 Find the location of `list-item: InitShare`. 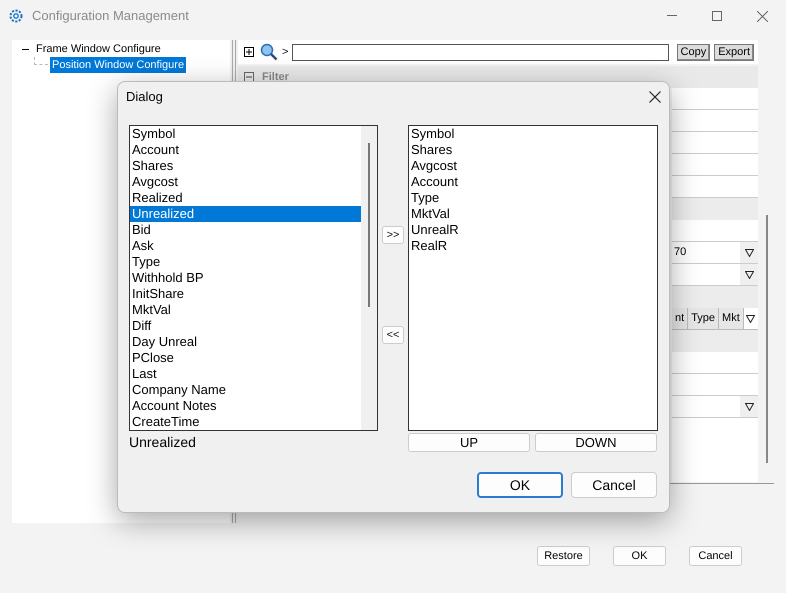

list-item: InitShare is located at coordinates (245, 294).